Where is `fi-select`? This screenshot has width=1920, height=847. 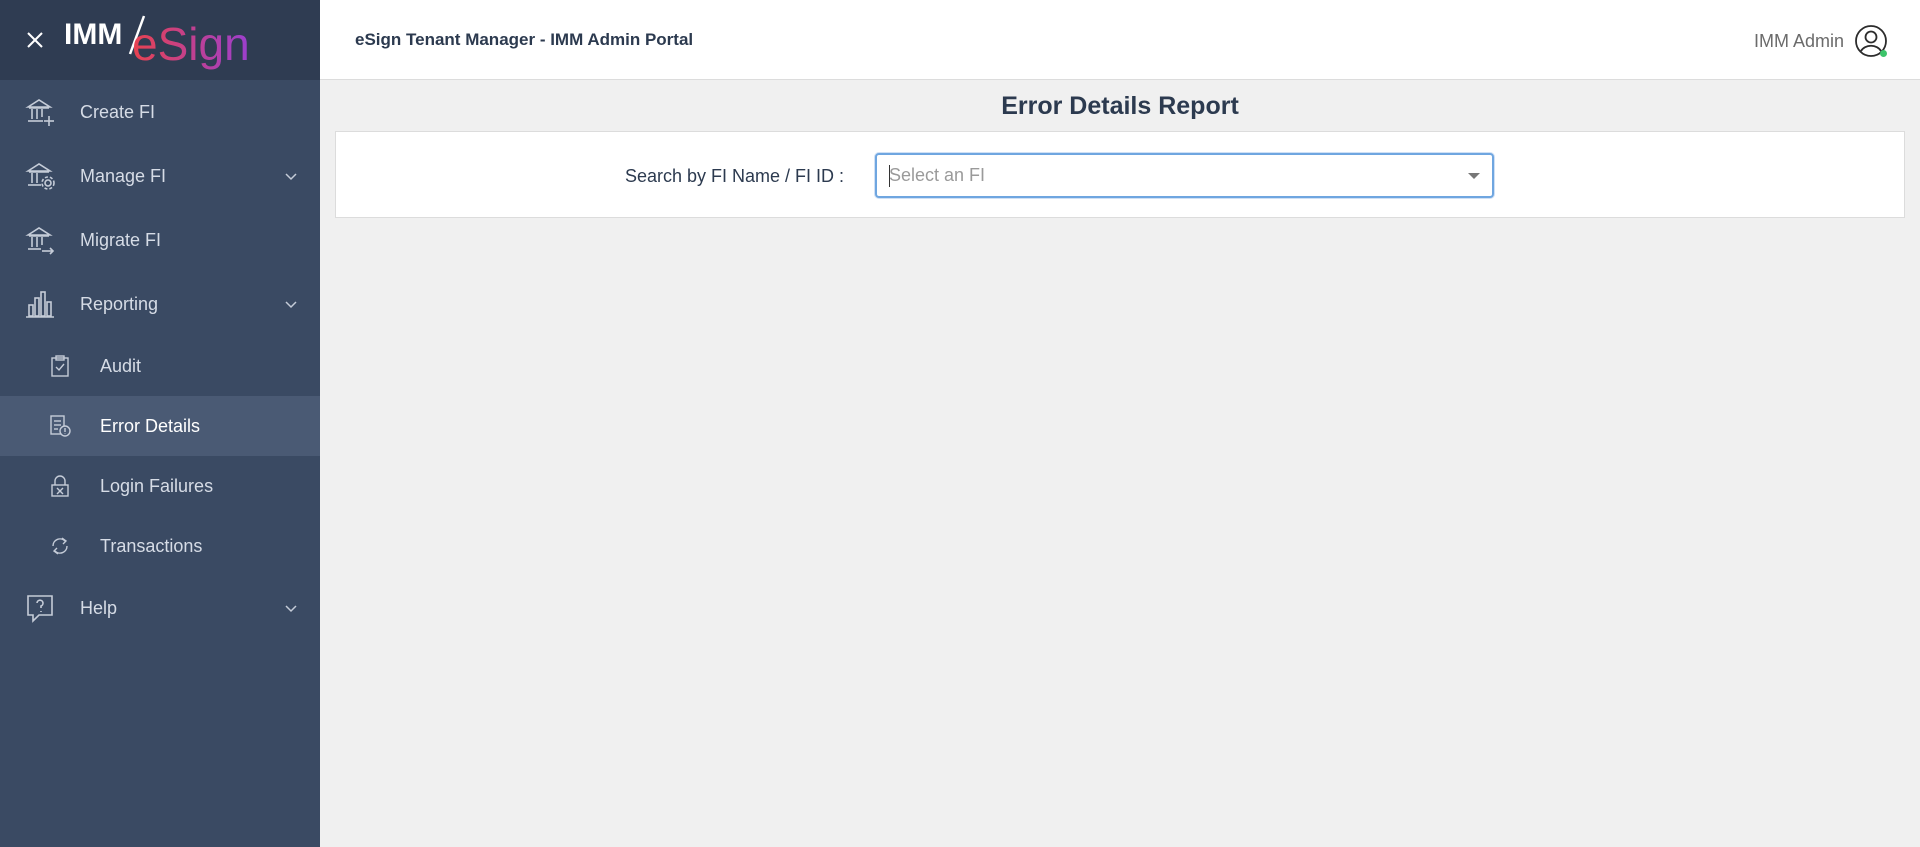 fi-select is located at coordinates (1184, 175).